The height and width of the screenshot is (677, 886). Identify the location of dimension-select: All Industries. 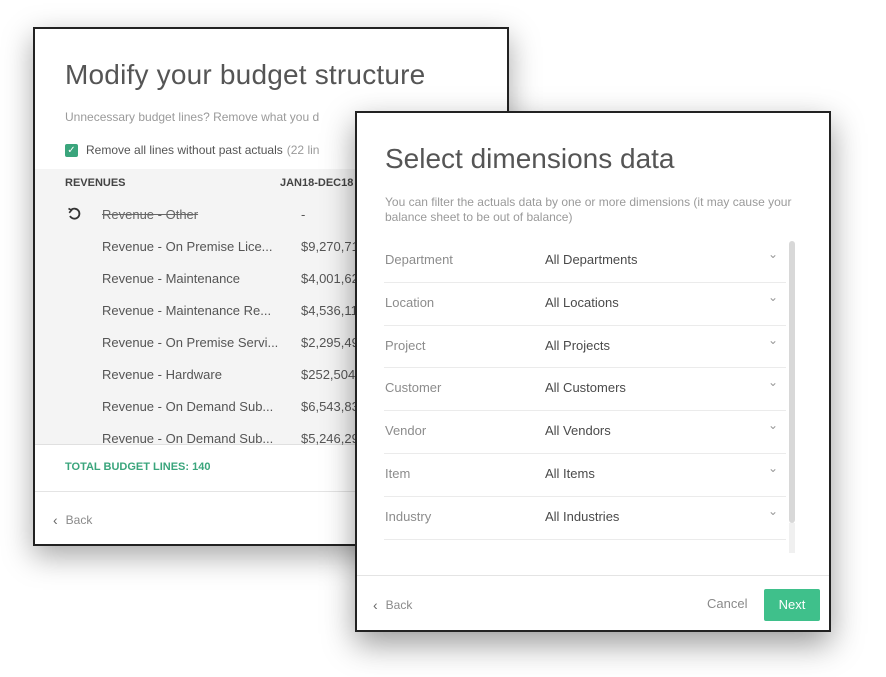
(582, 516).